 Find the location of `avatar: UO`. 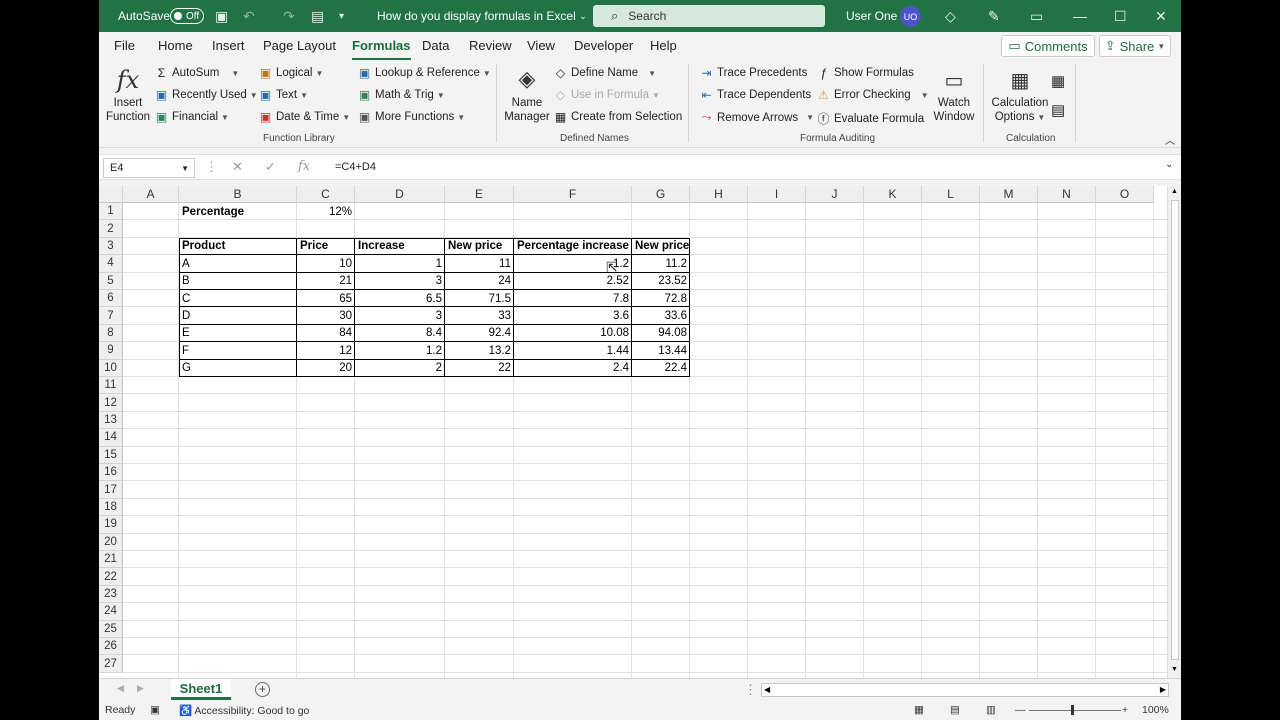

avatar: UO is located at coordinates (910, 16).